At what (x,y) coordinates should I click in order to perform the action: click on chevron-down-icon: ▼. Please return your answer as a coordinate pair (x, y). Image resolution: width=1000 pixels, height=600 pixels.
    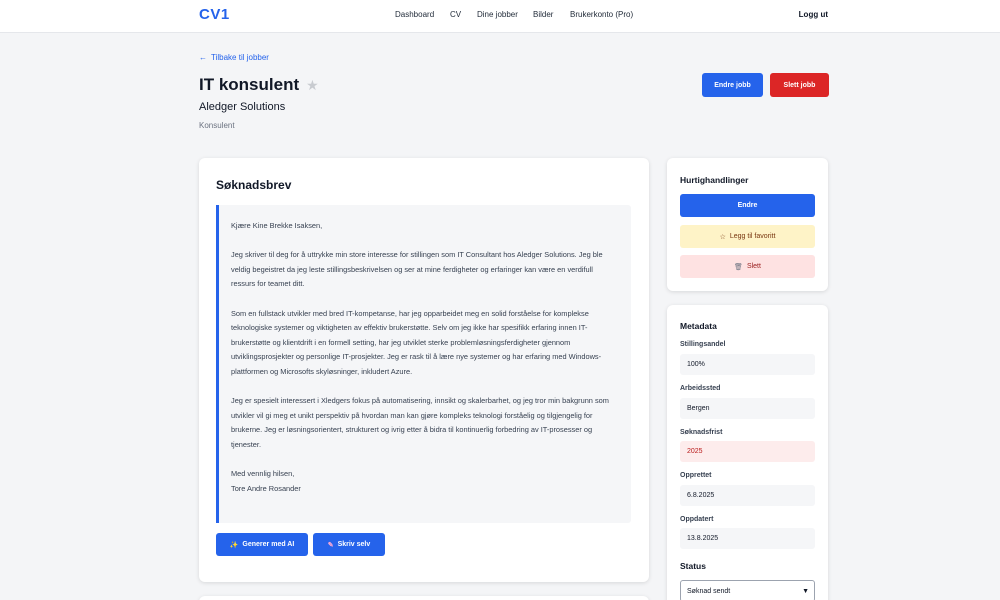
    Looking at the image, I should click on (805, 591).